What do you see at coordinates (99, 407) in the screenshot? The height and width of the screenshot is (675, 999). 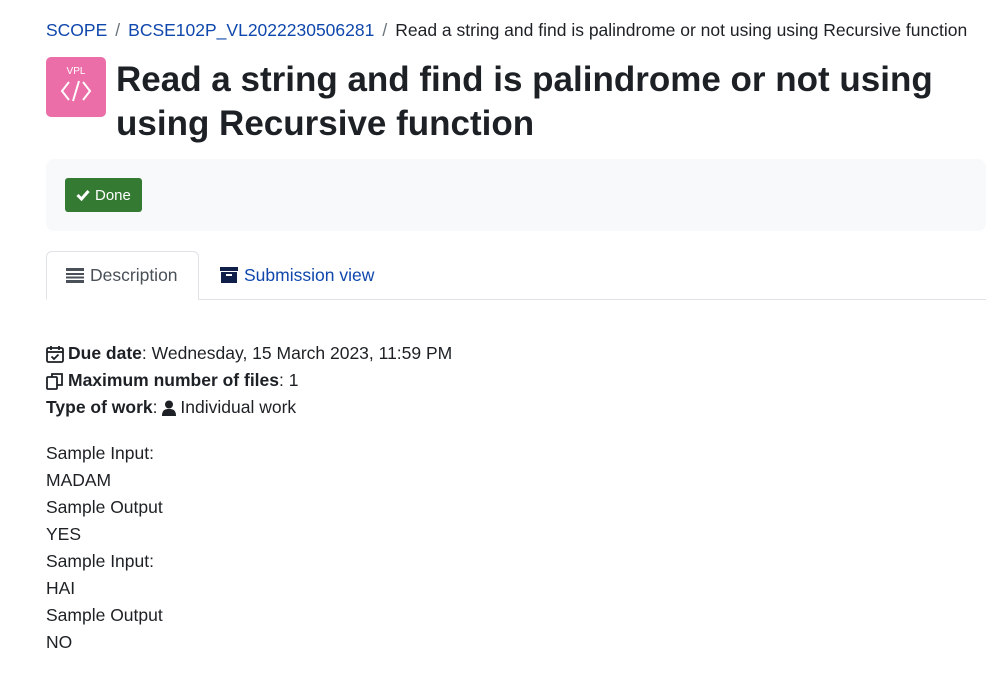 I see `work-type-label: Type of work` at bounding box center [99, 407].